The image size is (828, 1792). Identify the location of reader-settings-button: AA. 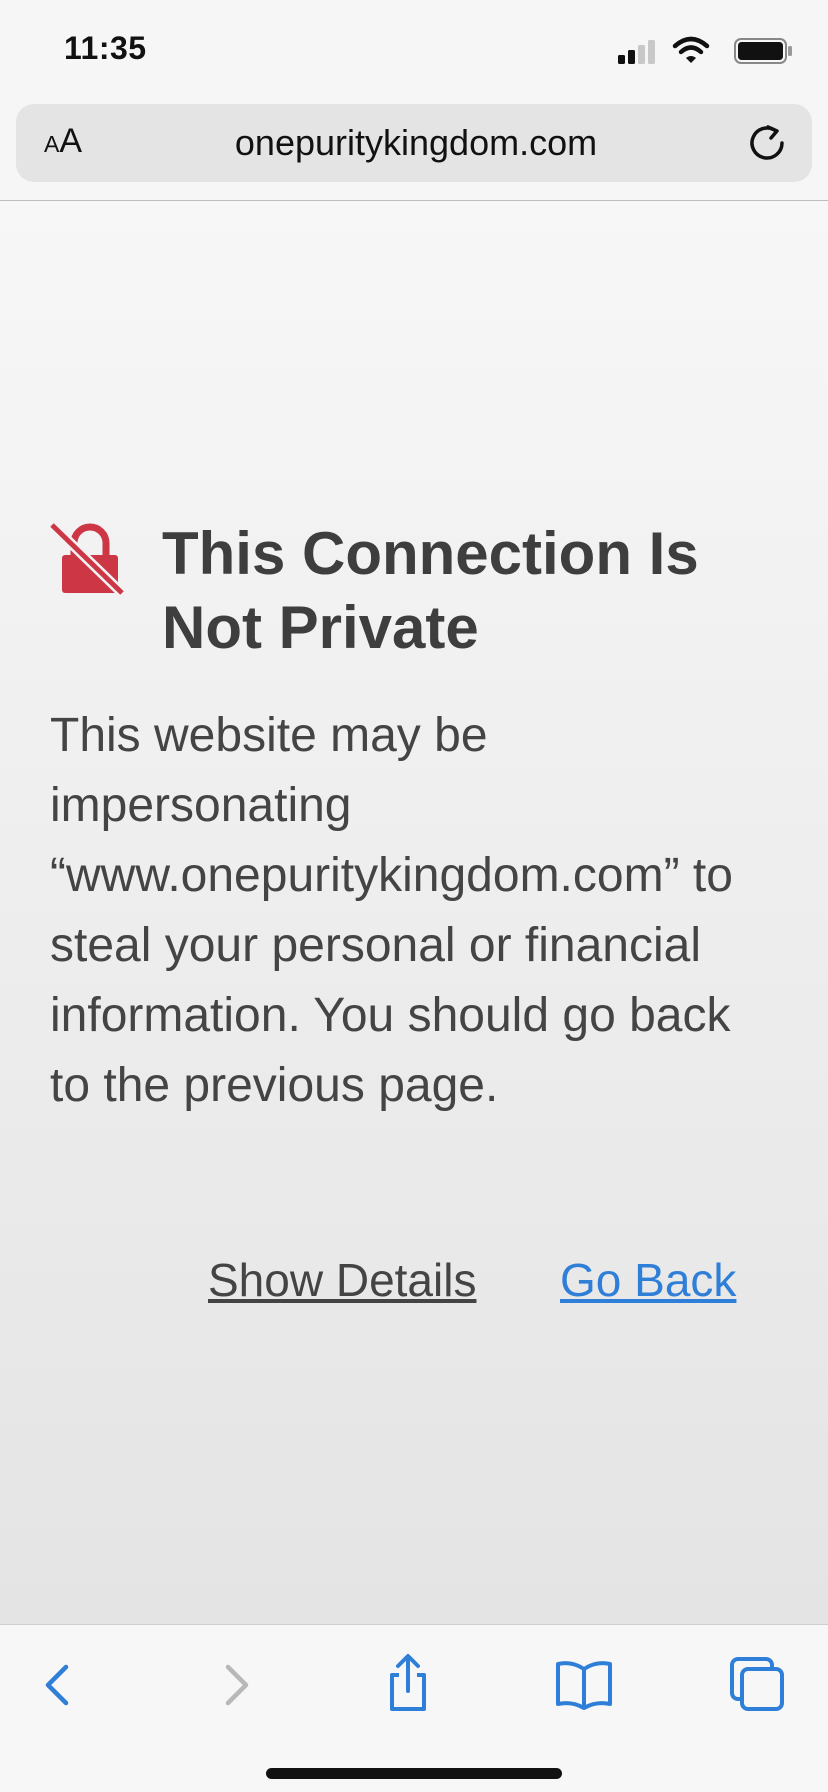
(74, 144).